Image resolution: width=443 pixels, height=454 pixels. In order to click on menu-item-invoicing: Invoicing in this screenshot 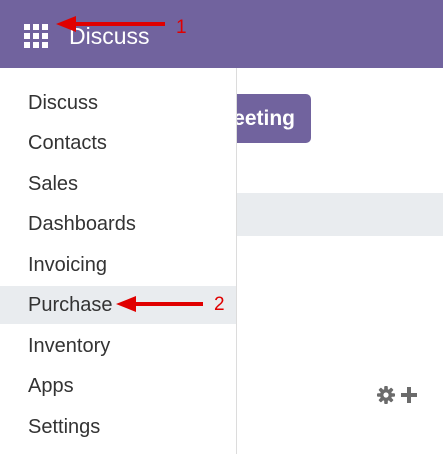, I will do `click(118, 265)`.